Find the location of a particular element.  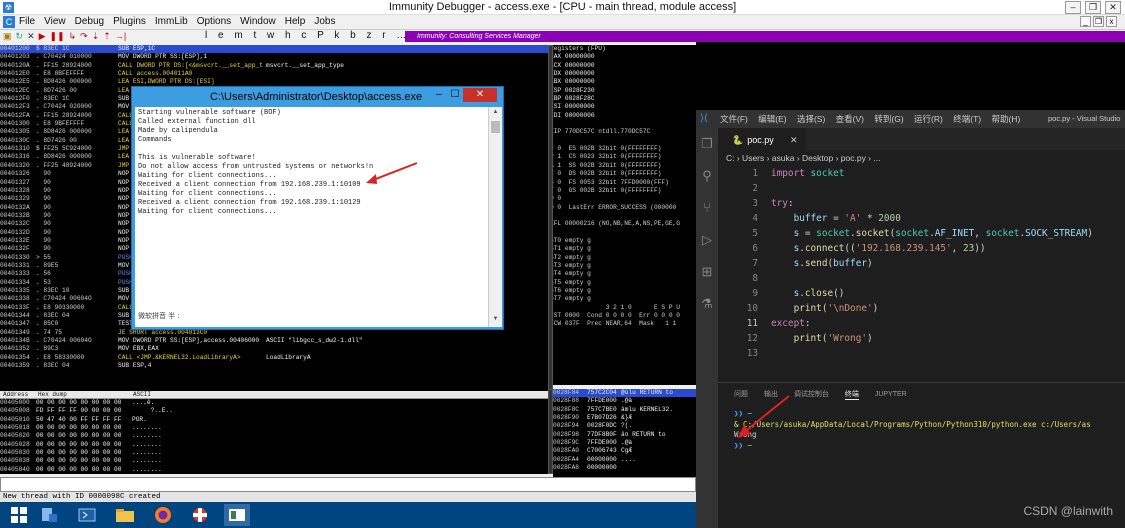

close-file-icon: ✕ is located at coordinates (31, 36).